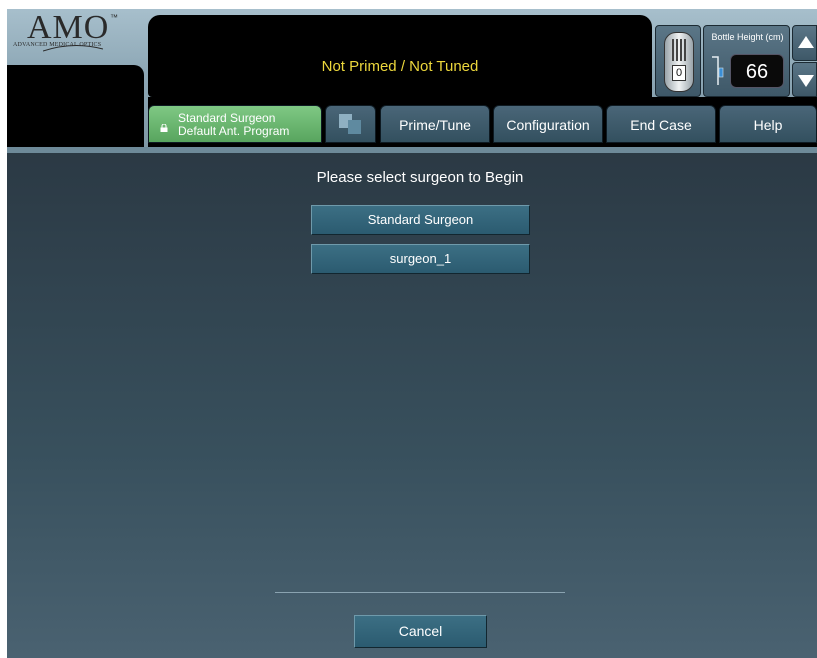  Describe the element at coordinates (78, 33) in the screenshot. I see `amo-logo: AMO ™ ADVANCED MEDICAL OPTICS` at that location.